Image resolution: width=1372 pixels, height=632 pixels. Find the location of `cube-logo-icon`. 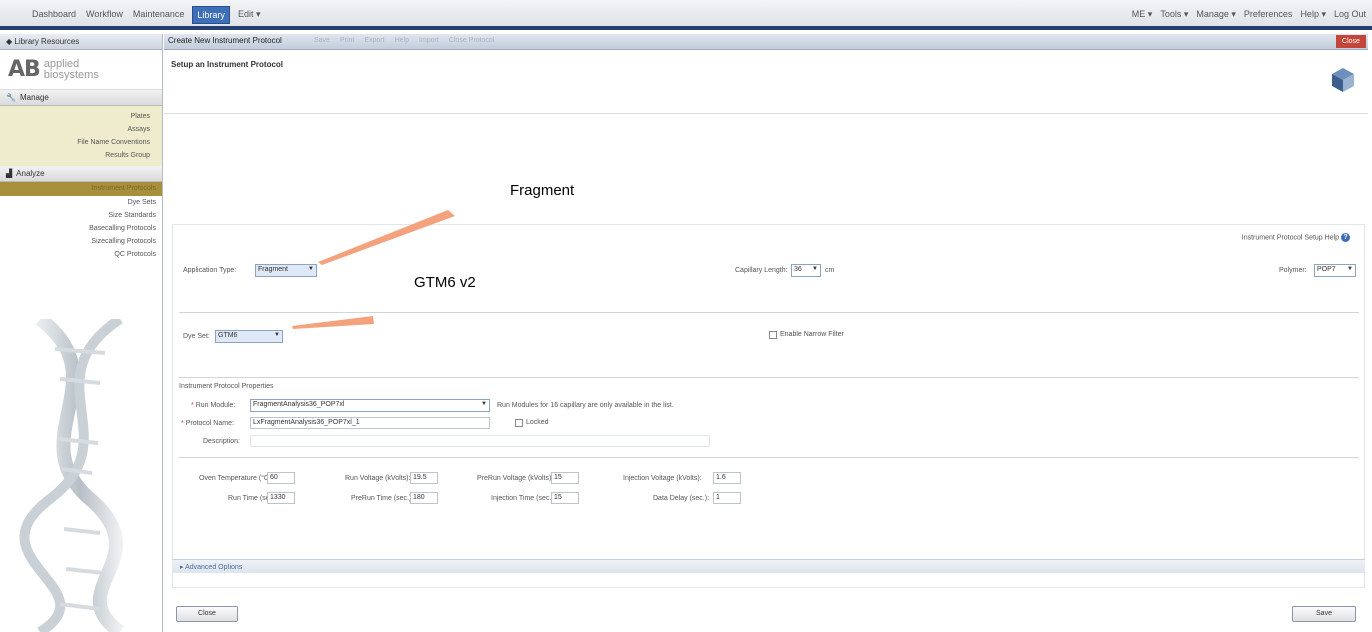

cube-logo-icon is located at coordinates (1343, 80).